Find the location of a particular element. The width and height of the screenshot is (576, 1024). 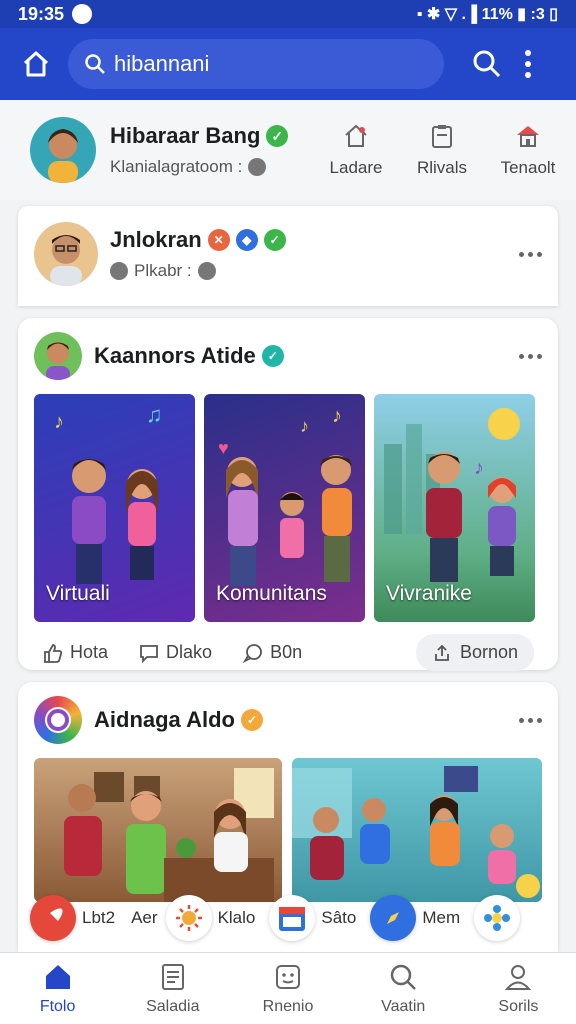

thumbs-up-icon is located at coordinates (53, 653).